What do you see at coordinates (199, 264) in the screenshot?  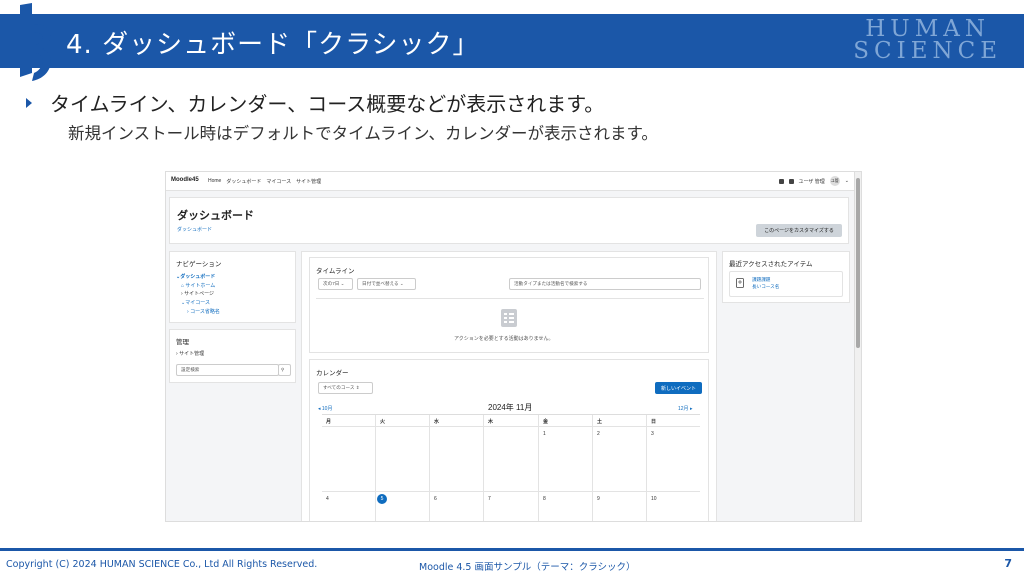 I see `navigation-block-title: ナビゲーション` at bounding box center [199, 264].